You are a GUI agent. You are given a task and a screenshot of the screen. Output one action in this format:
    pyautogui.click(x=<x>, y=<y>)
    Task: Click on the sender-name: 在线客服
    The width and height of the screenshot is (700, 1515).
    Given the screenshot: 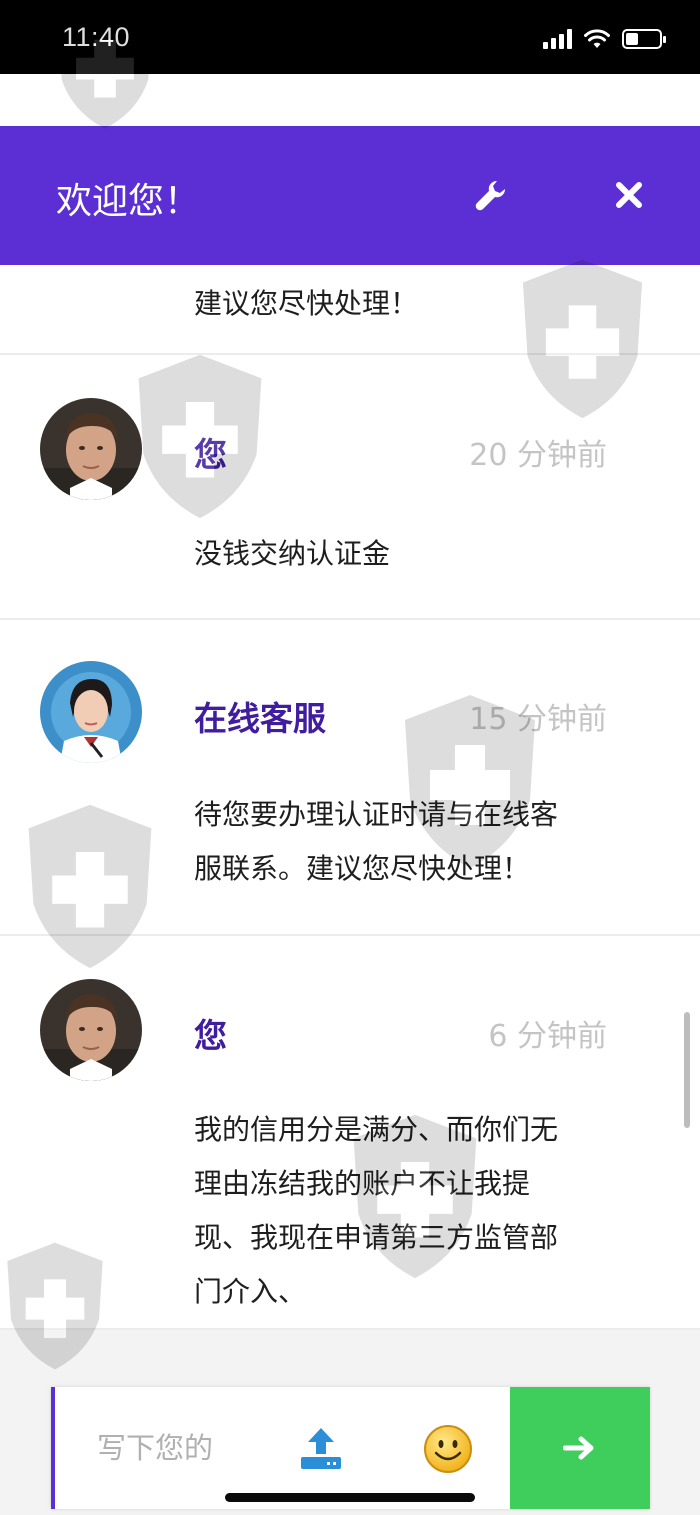 What is the action you would take?
    pyautogui.click(x=260, y=718)
    